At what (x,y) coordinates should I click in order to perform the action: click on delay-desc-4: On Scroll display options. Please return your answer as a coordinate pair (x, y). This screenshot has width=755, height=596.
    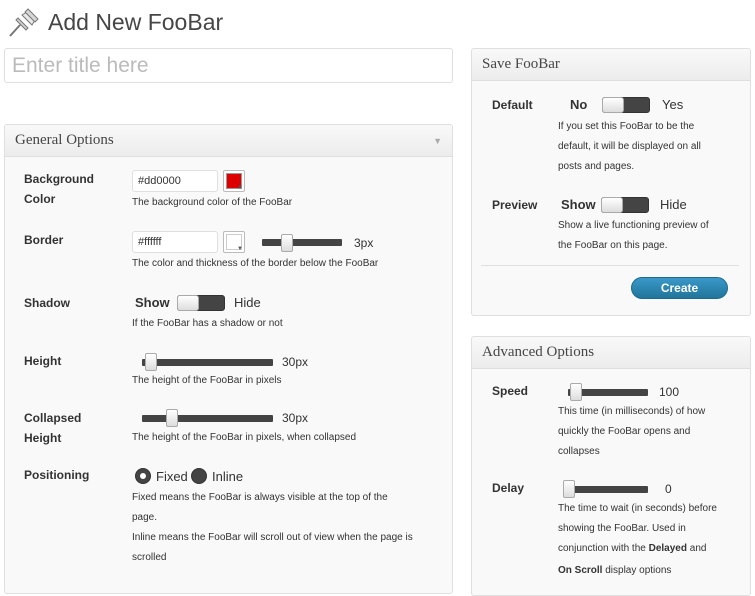
    Looking at the image, I should click on (614, 571).